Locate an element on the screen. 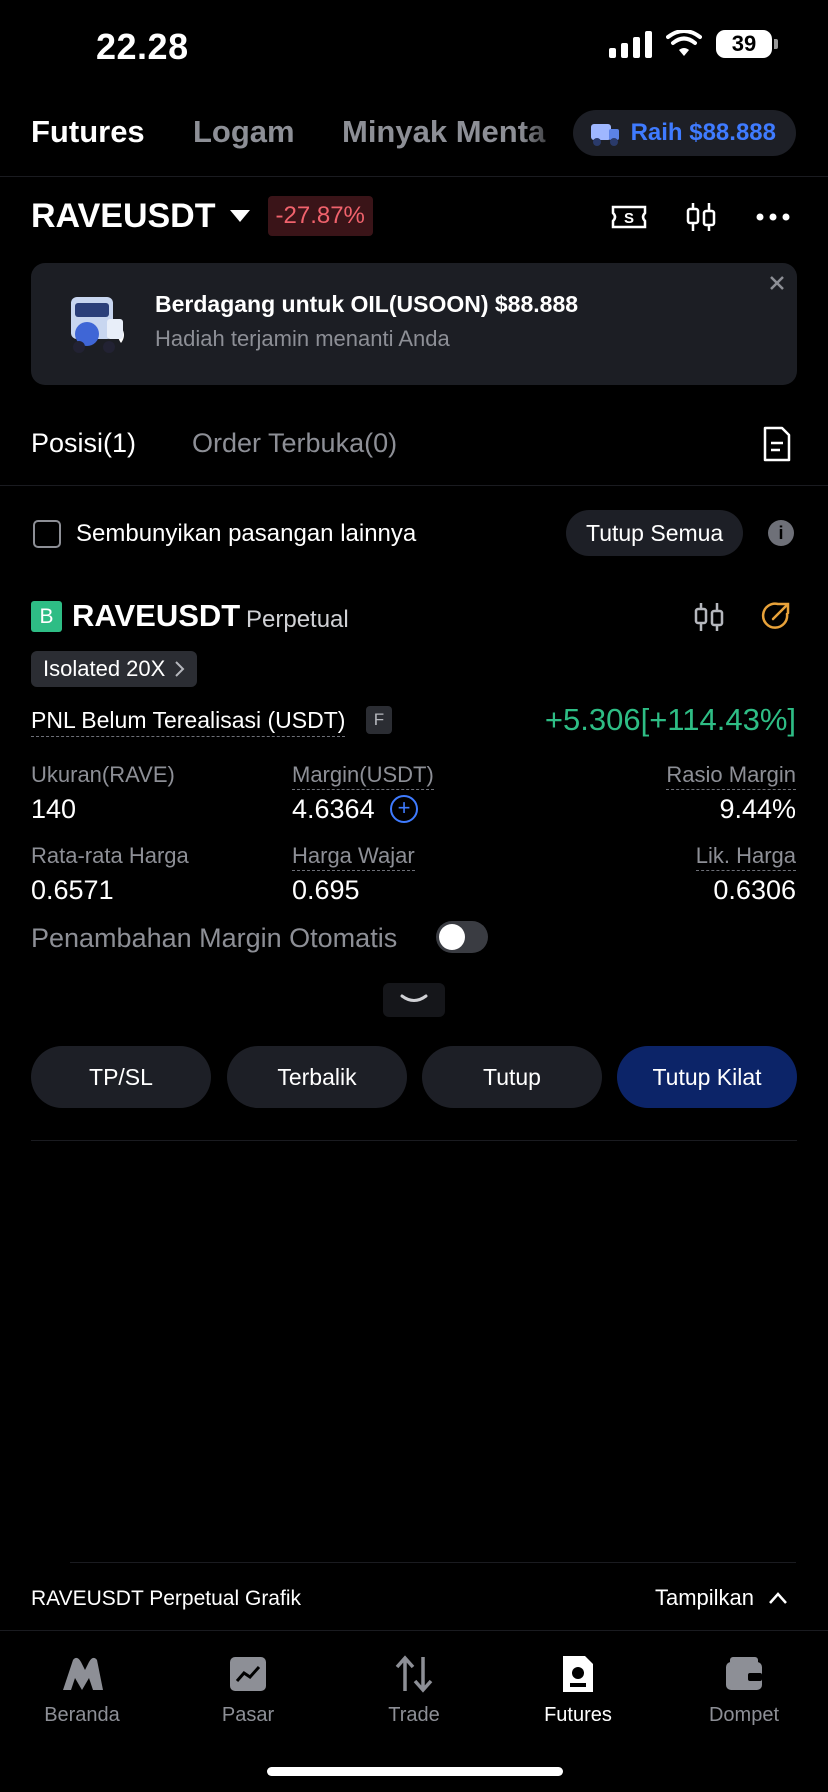 The image size is (828, 1792). info-icon: i is located at coordinates (781, 533).